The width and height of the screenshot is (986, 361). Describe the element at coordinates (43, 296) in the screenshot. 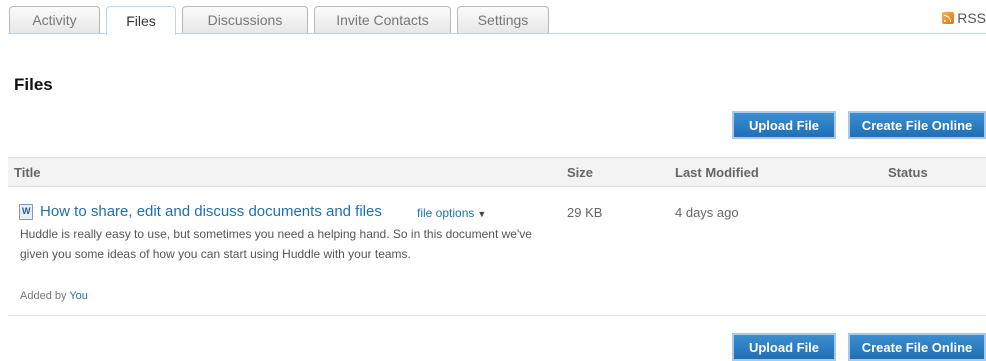

I see `added-by-label: Added by` at that location.